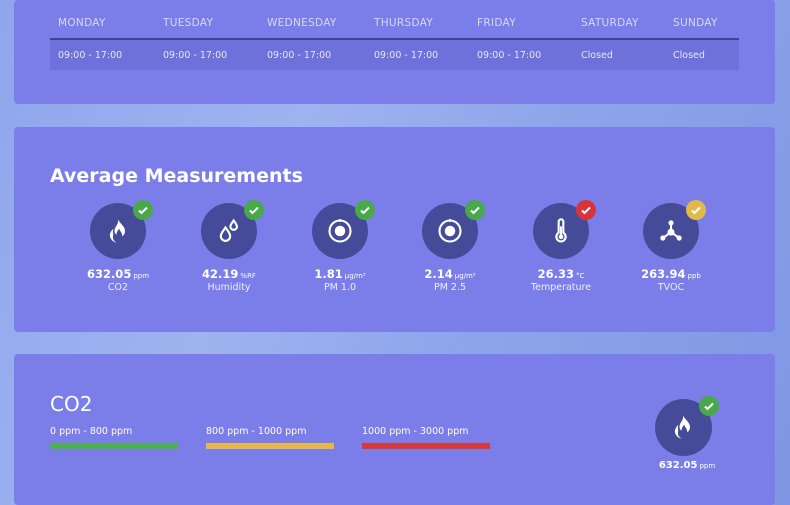 This screenshot has height=505, width=790. What do you see at coordinates (270, 446) in the screenshot?
I see `range-bar-moderate` at bounding box center [270, 446].